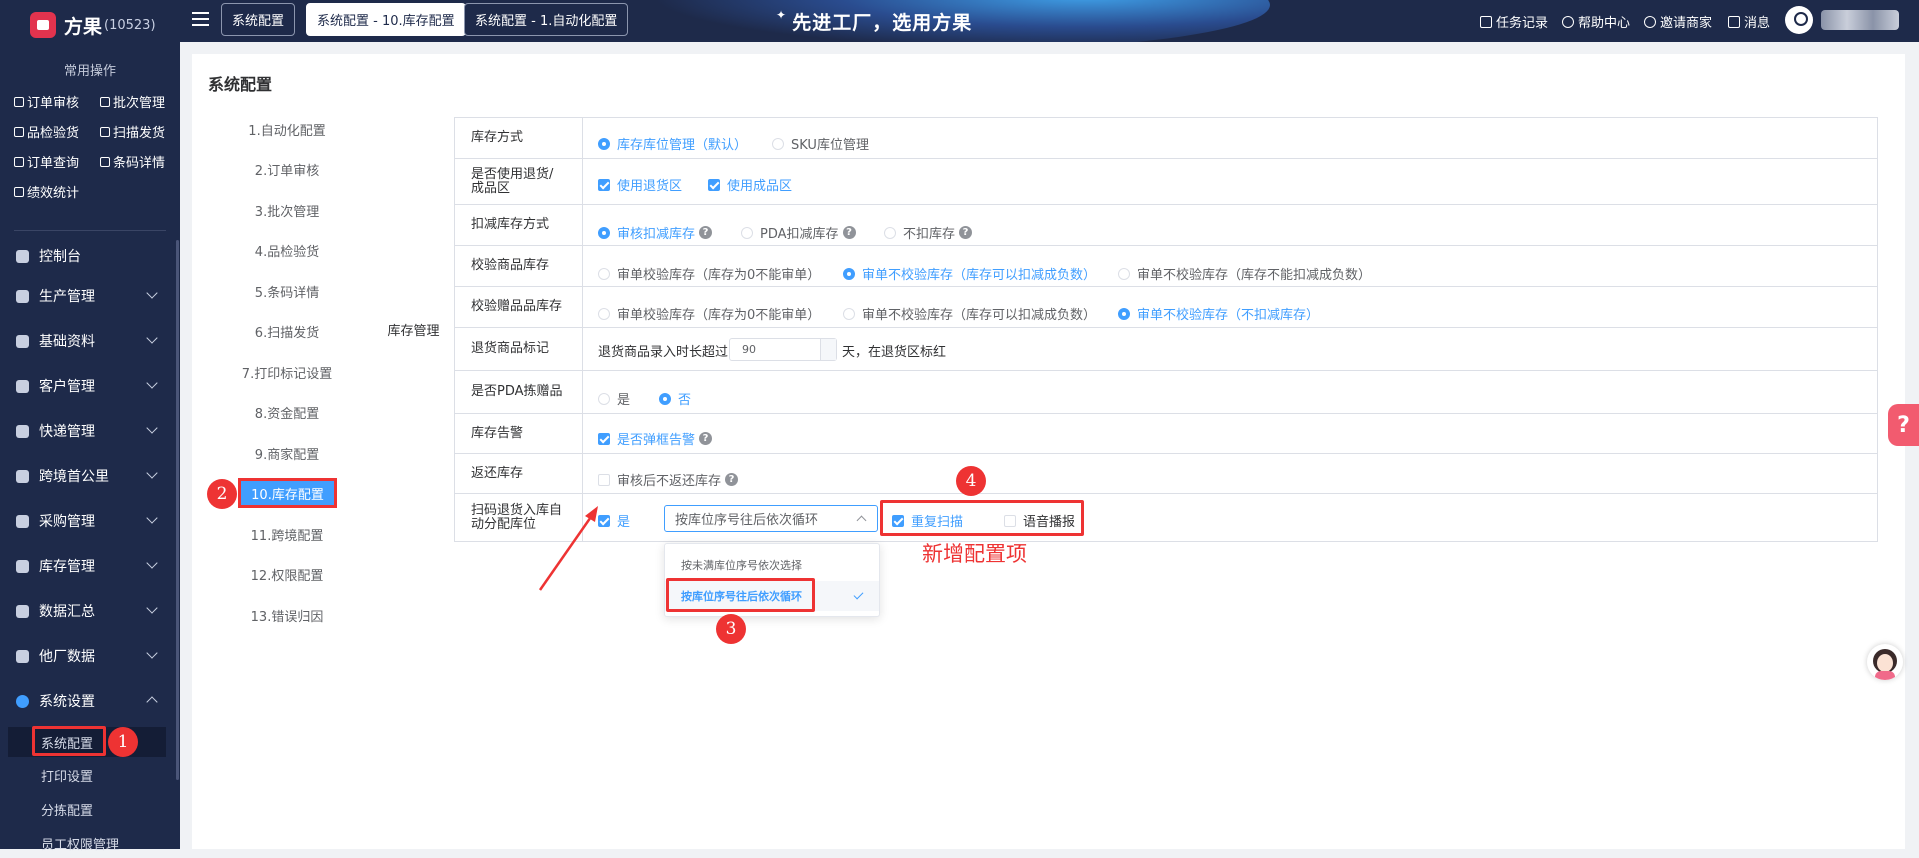 Image resolution: width=1919 pixels, height=858 pixels. What do you see at coordinates (1514, 21) in the screenshot?
I see `task-record-link: 任务记录` at bounding box center [1514, 21].